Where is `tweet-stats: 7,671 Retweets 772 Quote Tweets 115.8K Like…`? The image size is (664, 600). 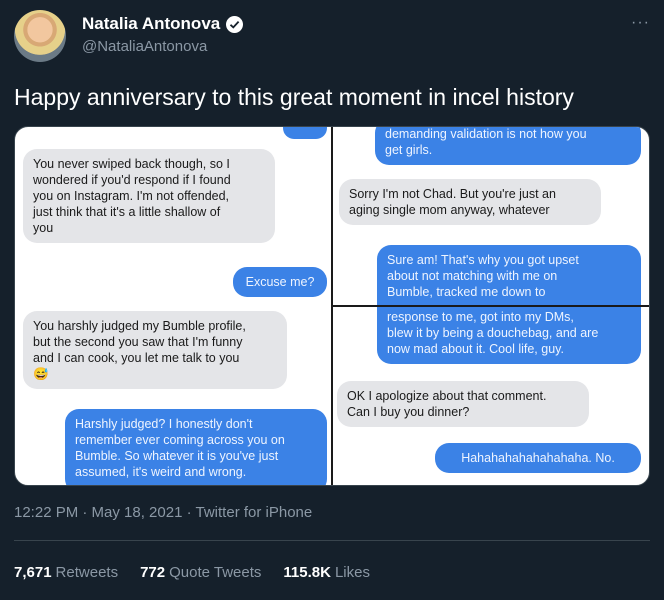
tweet-stats: 7,671 Retweets 772 Quote Tweets 115.8K Like… is located at coordinates (192, 572).